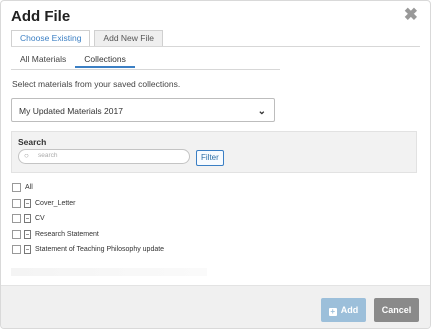 The image size is (431, 329). Describe the element at coordinates (105, 61) in the screenshot. I see `tab-collections: Collections` at that location.